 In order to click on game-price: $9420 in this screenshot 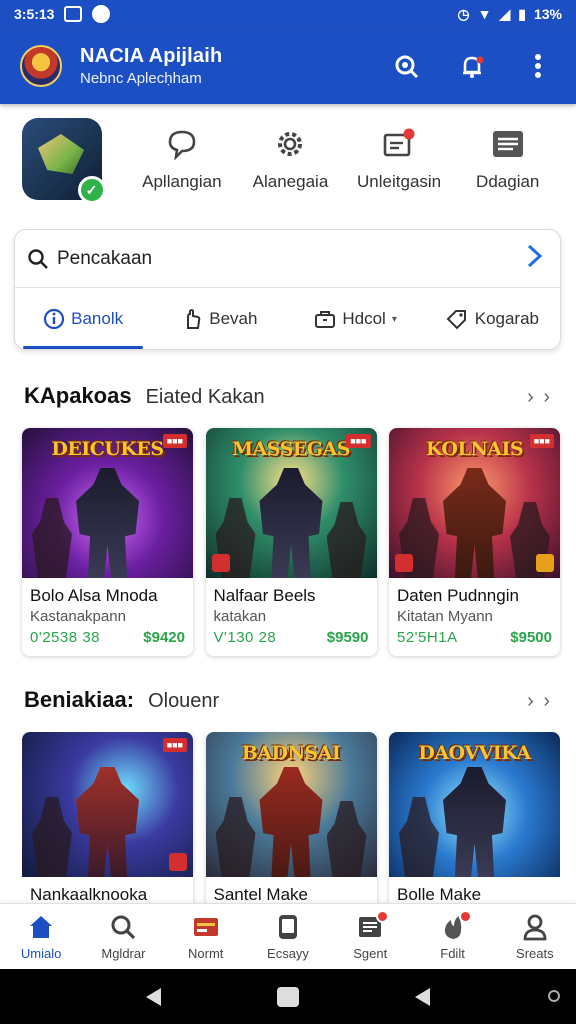, I will do `click(164, 637)`.